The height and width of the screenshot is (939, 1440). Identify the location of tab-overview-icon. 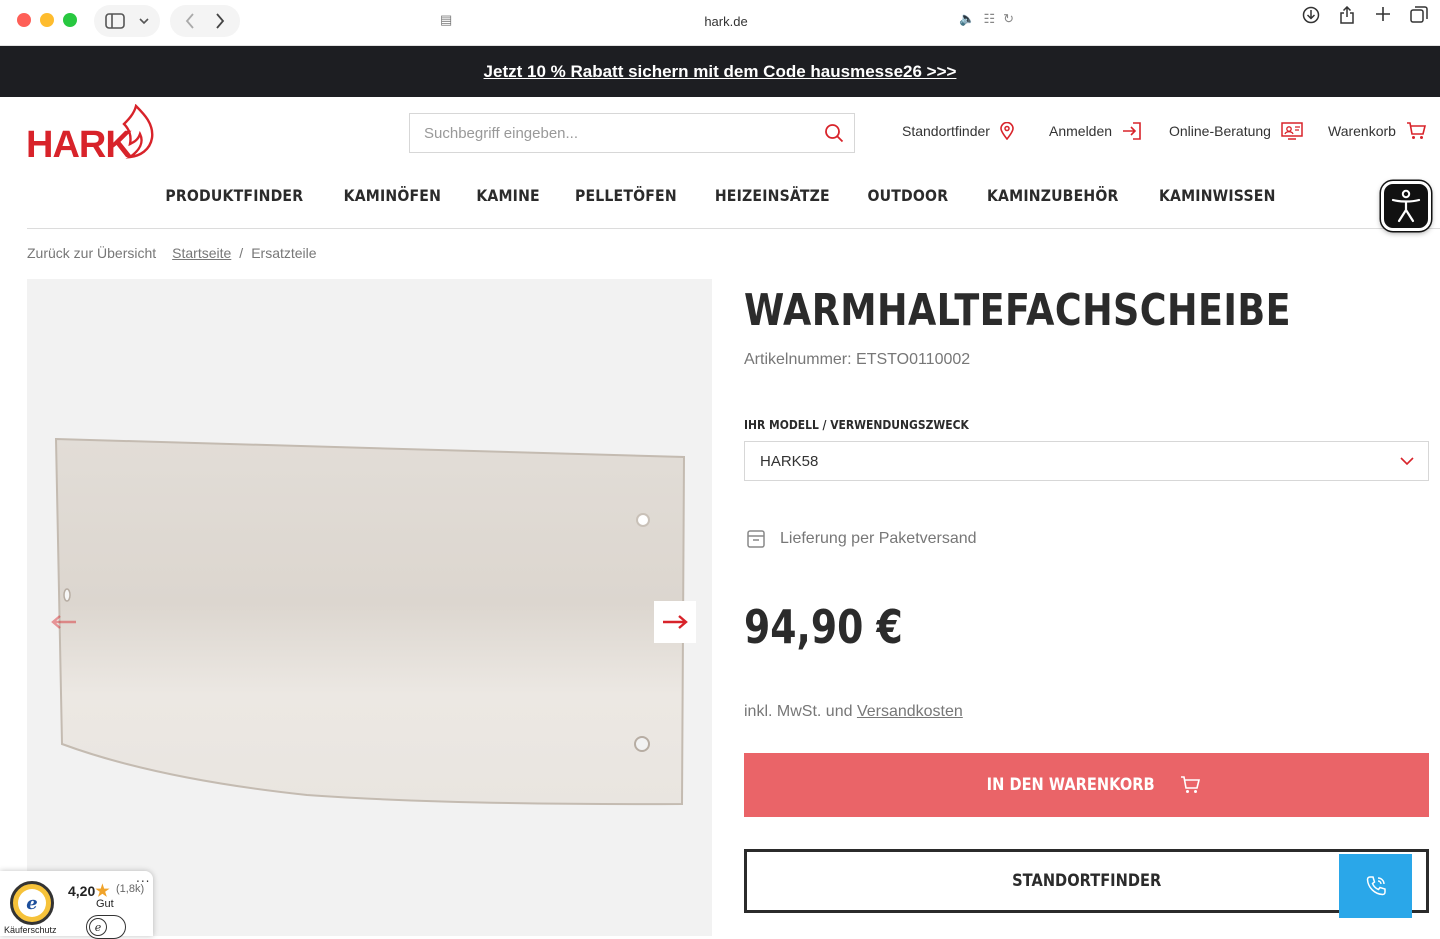
(1419, 17).